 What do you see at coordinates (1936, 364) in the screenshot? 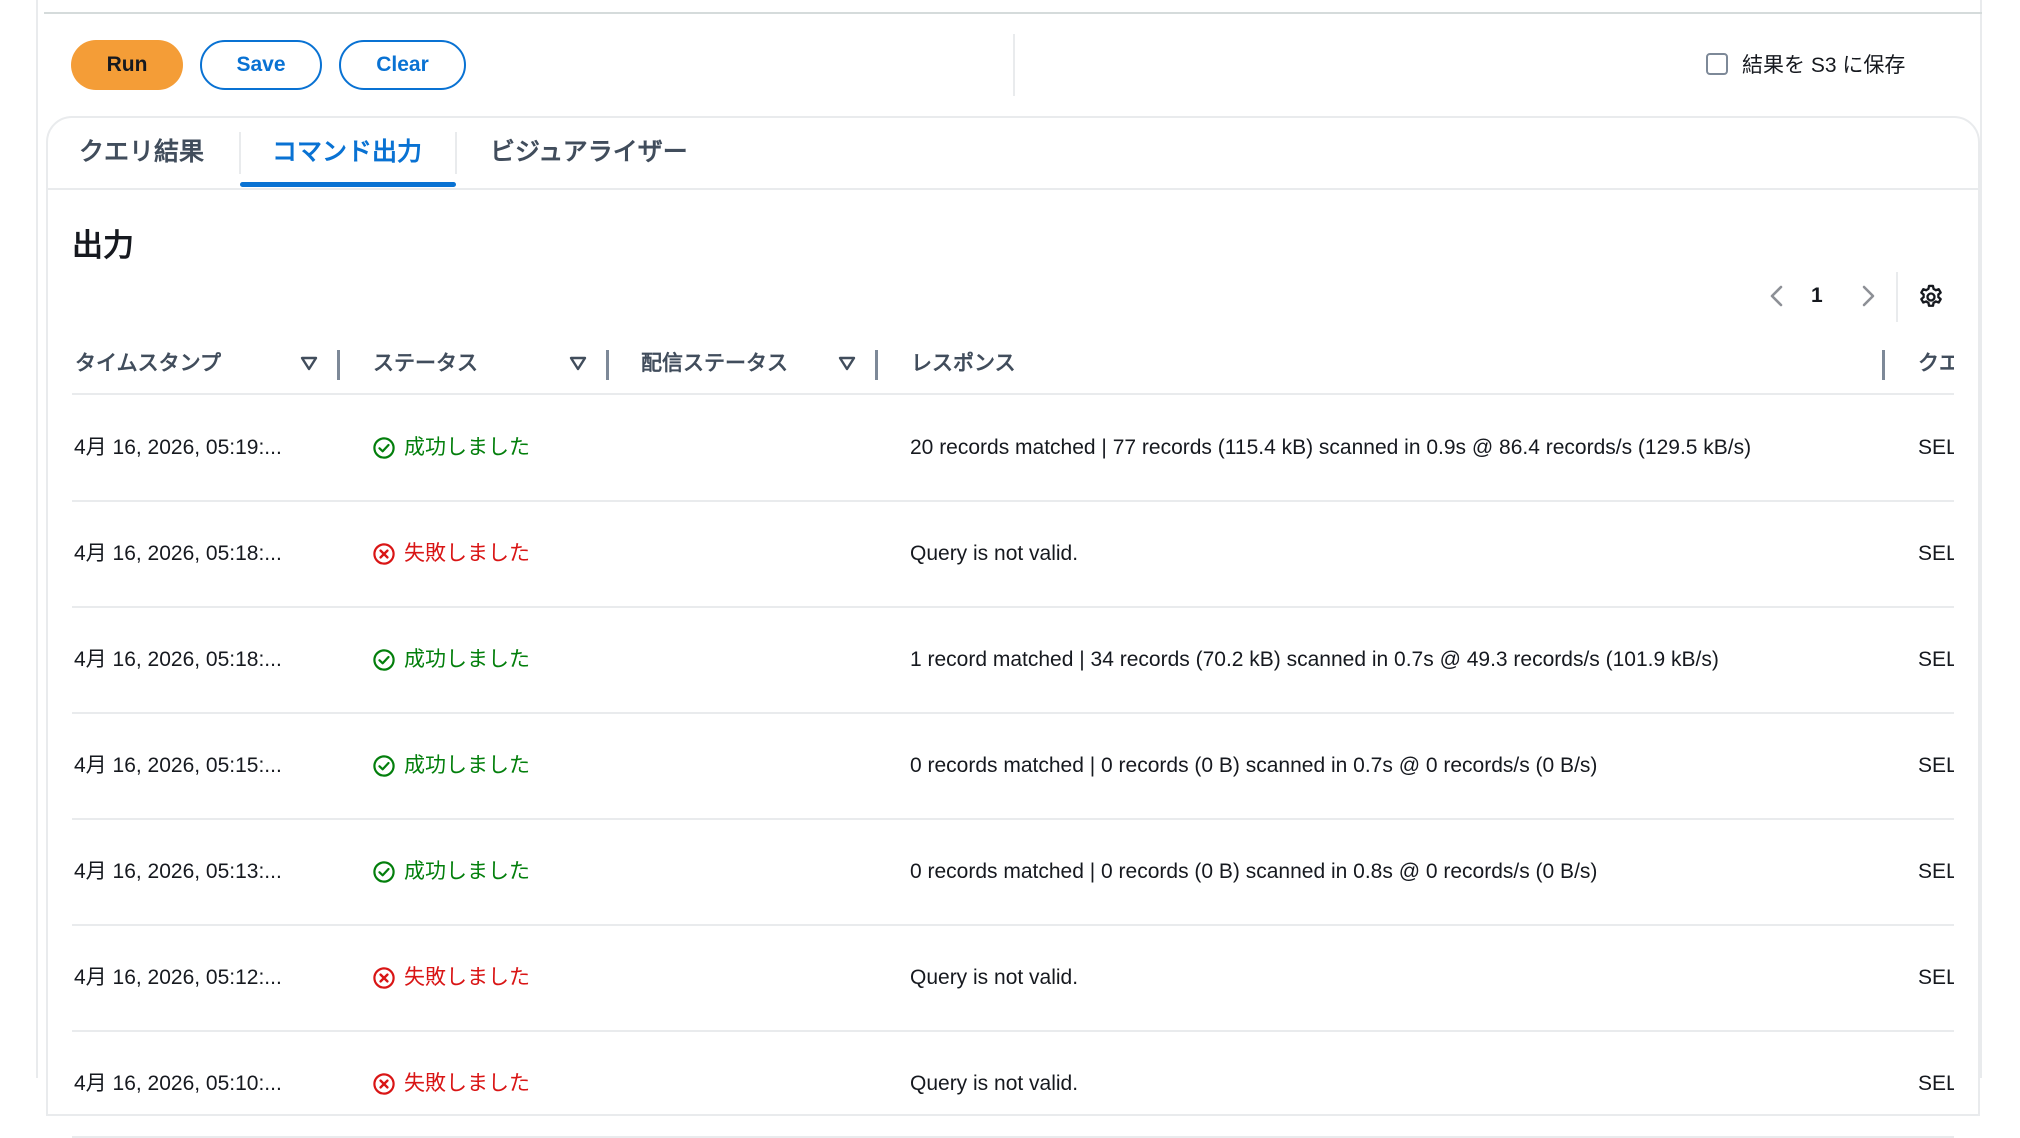
I see `column-header-query: クエ` at bounding box center [1936, 364].